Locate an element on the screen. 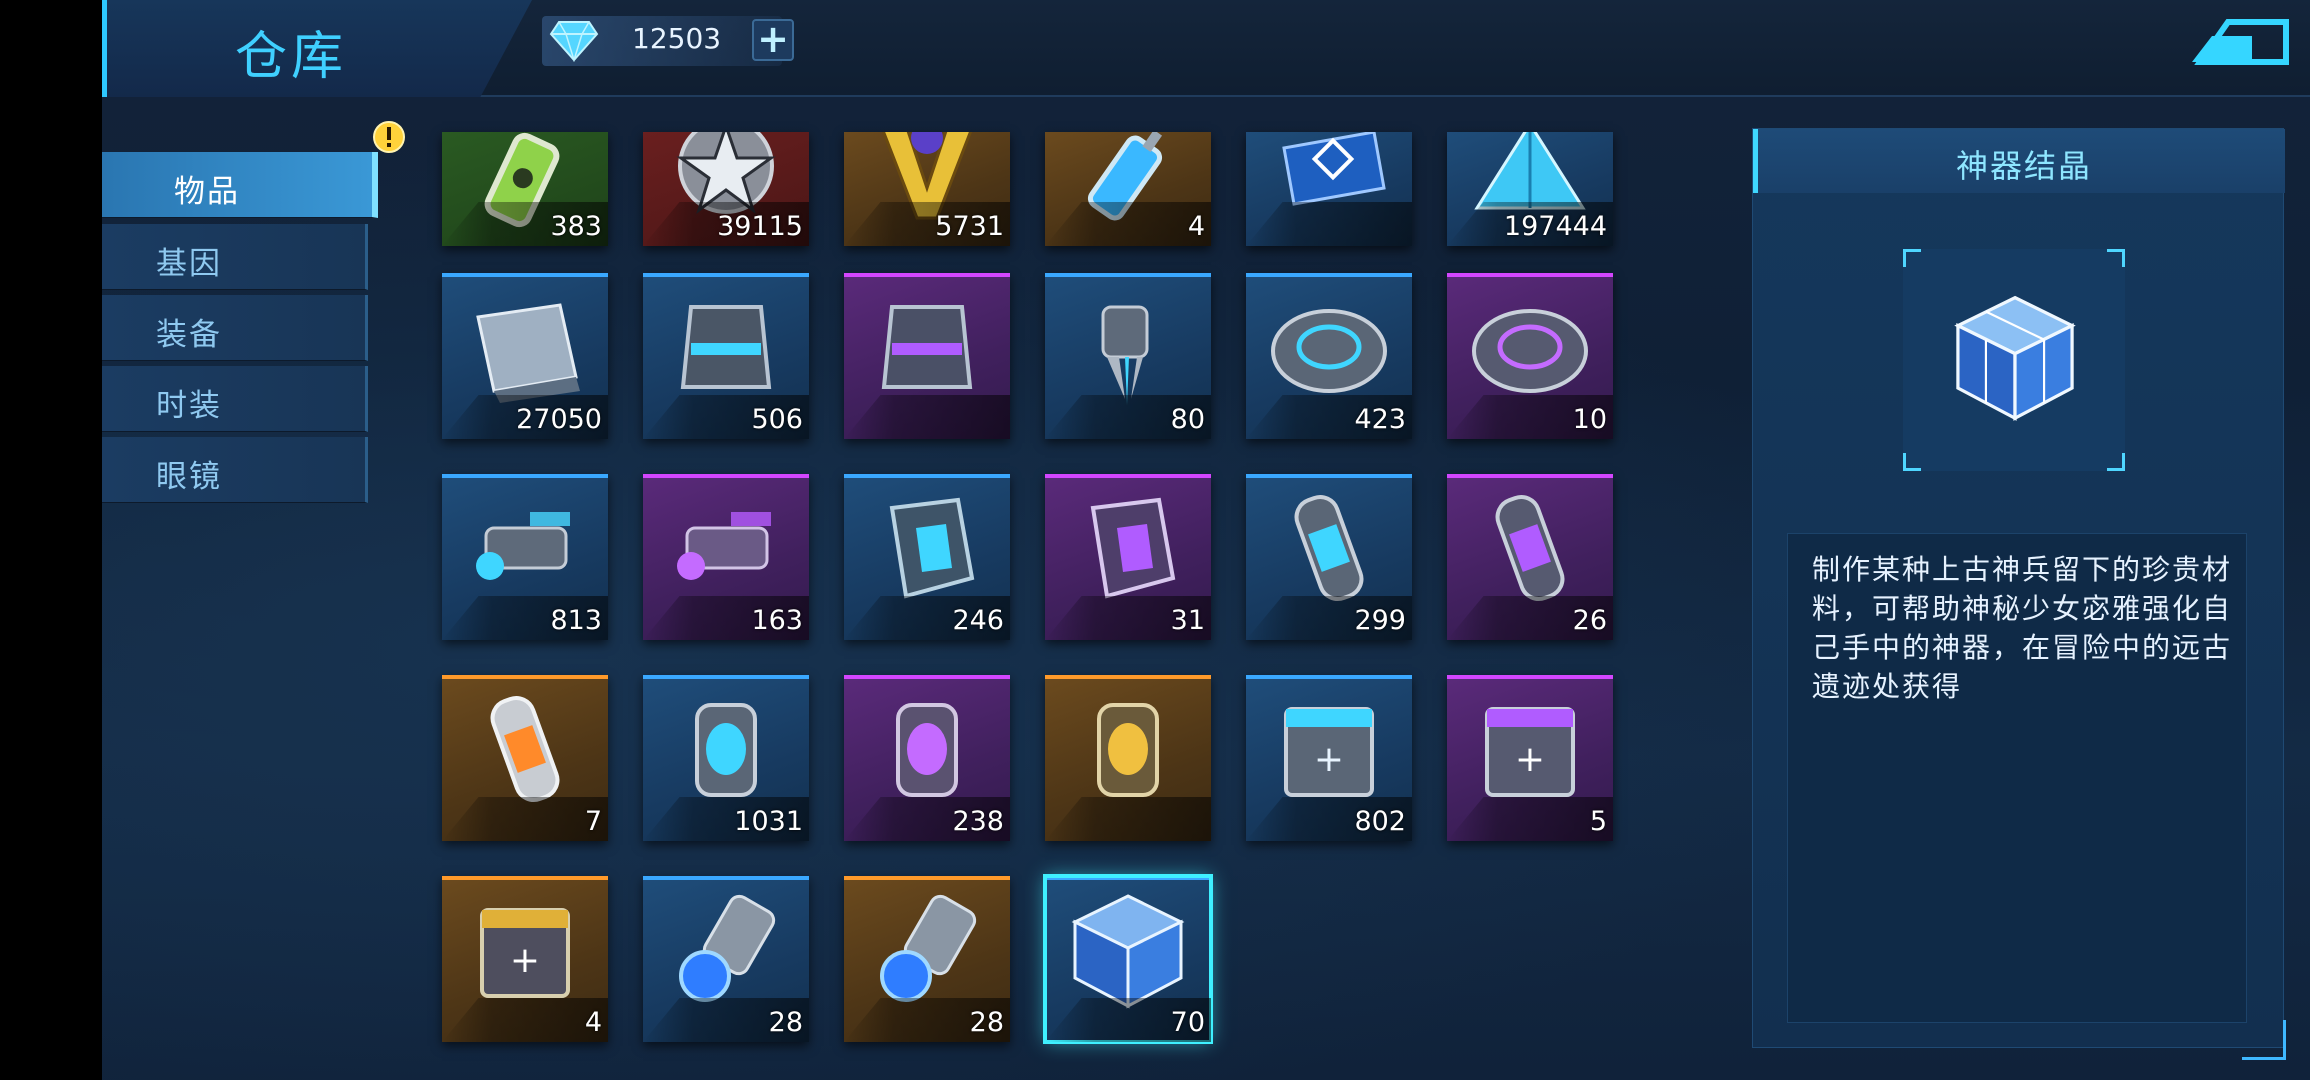 This screenshot has width=2310, height=1080. inventory-slot: 26 is located at coordinates (1530, 557).